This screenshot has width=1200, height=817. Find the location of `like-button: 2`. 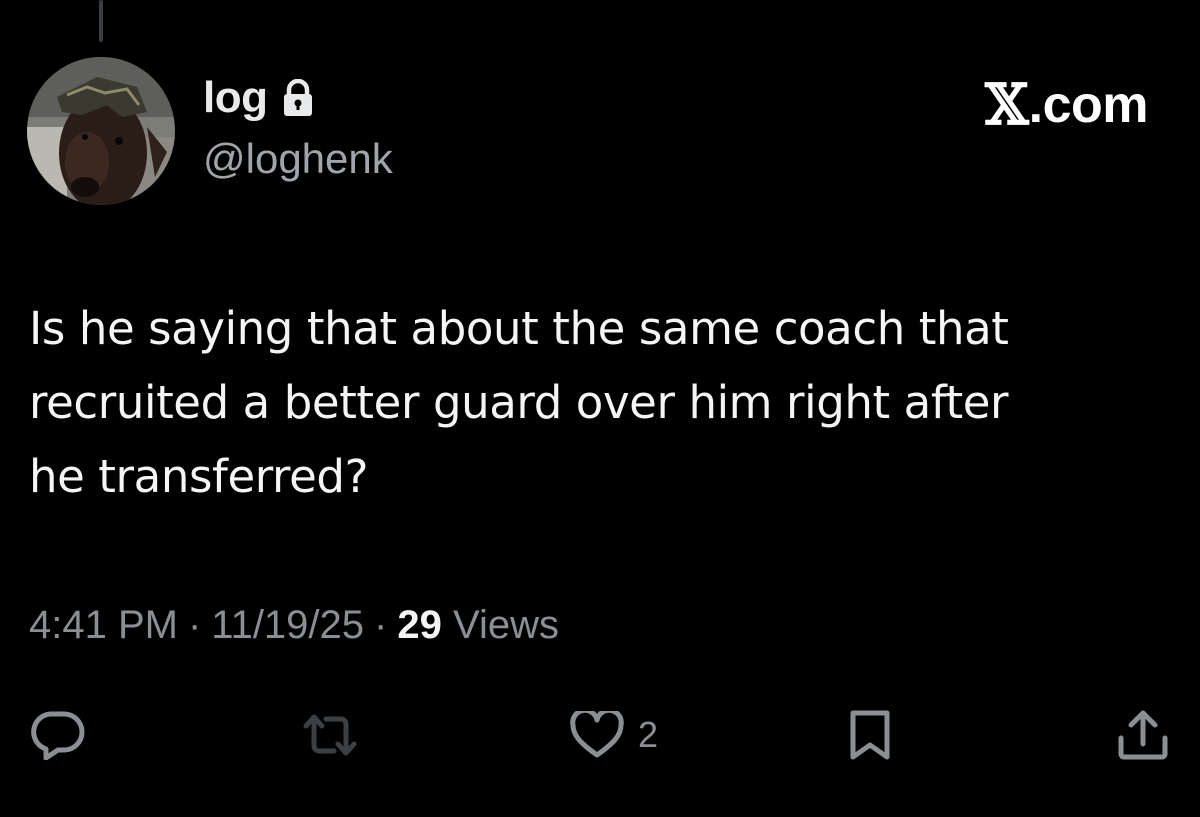

like-button: 2 is located at coordinates (614, 735).